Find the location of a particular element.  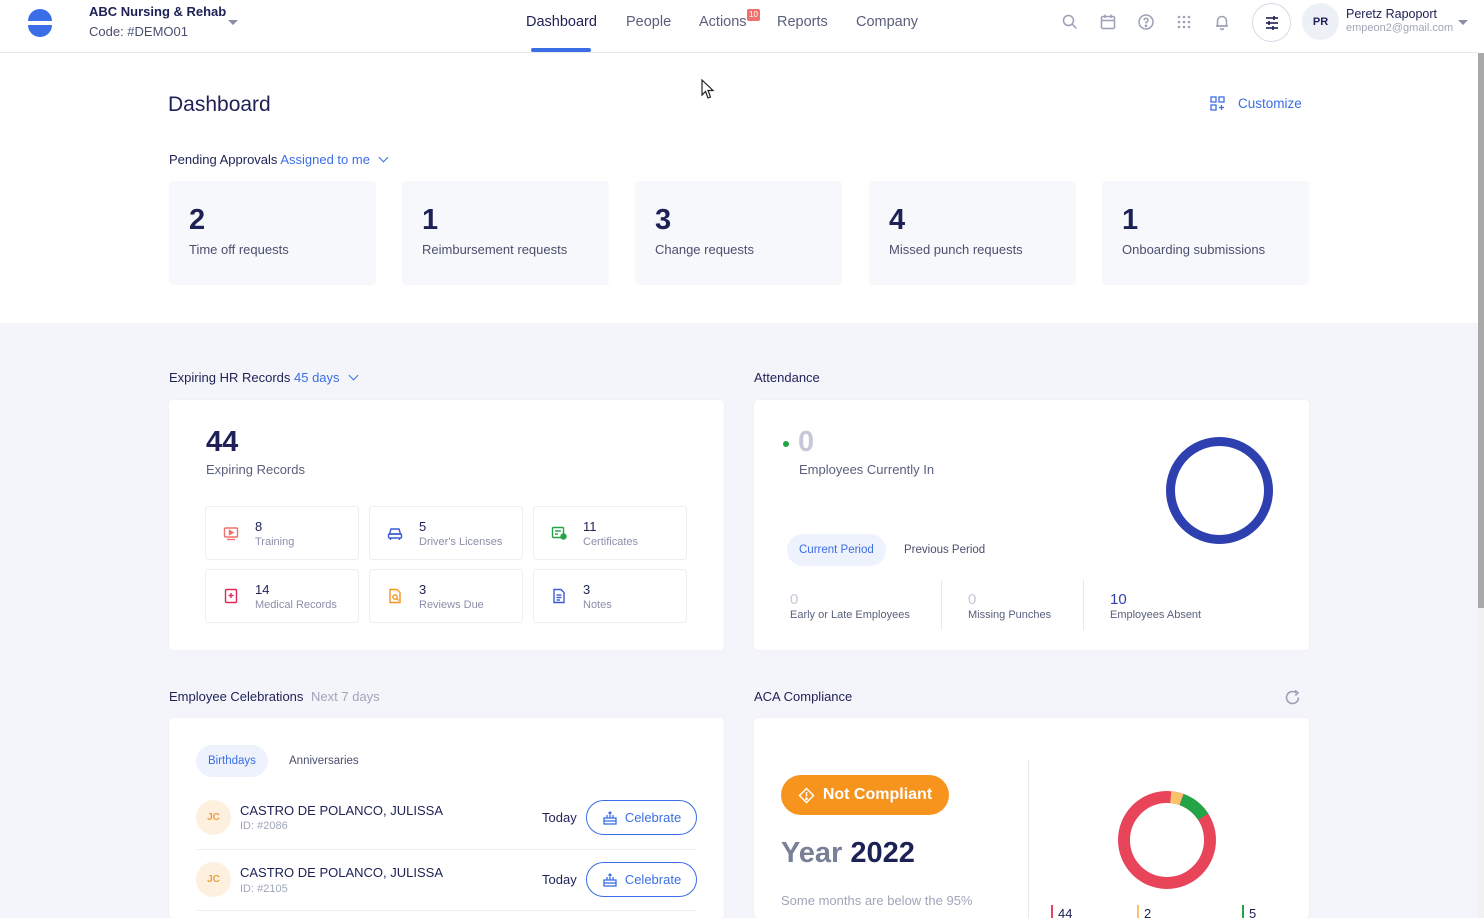

celebrations-header: Employee Celebrations Next 7 days is located at coordinates (274, 696).